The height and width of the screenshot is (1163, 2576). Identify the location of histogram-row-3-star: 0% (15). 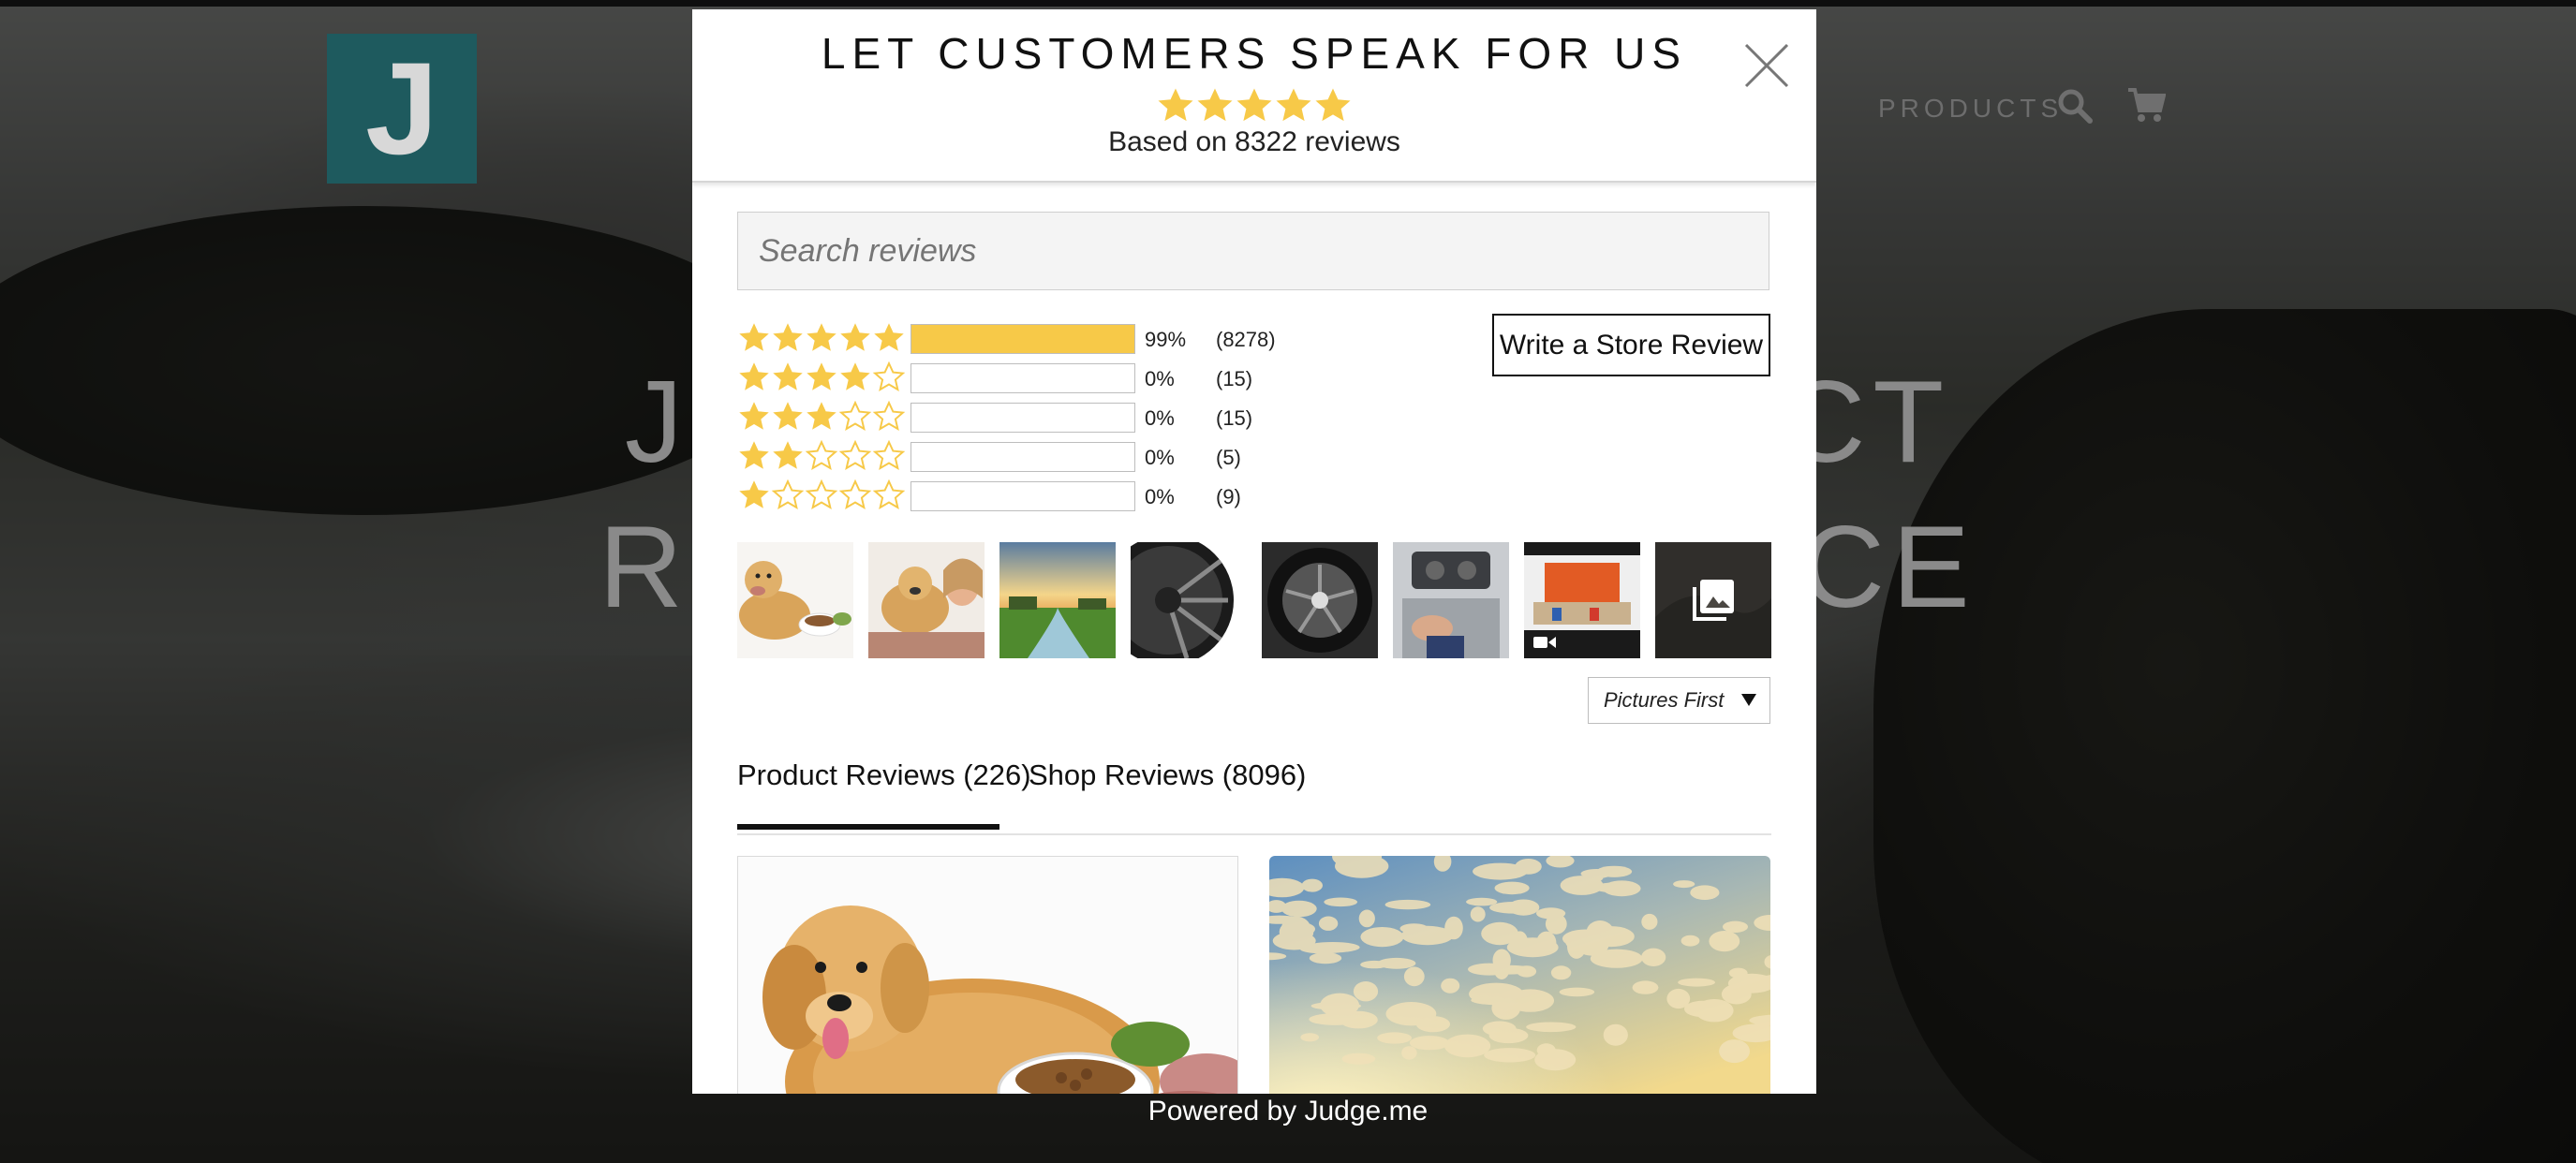
(1027, 418).